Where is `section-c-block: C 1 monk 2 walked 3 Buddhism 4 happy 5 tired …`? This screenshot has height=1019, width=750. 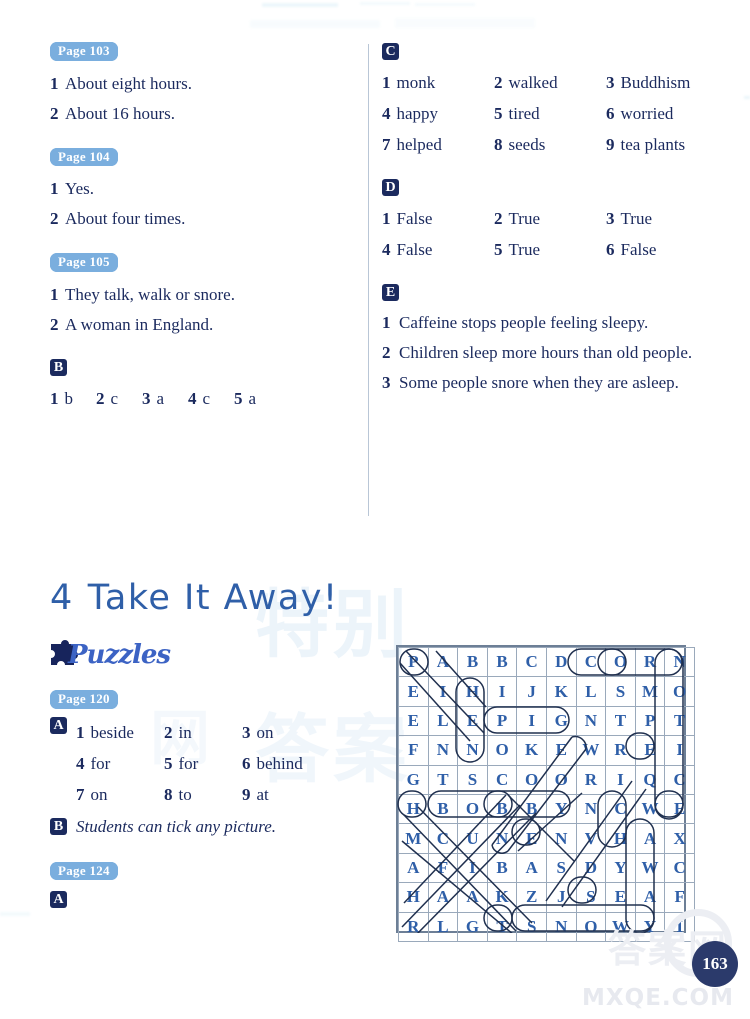 section-c-block: C 1 monk 2 walked 3 Buddhism 4 happy 5 tired … is located at coordinates (547, 101).